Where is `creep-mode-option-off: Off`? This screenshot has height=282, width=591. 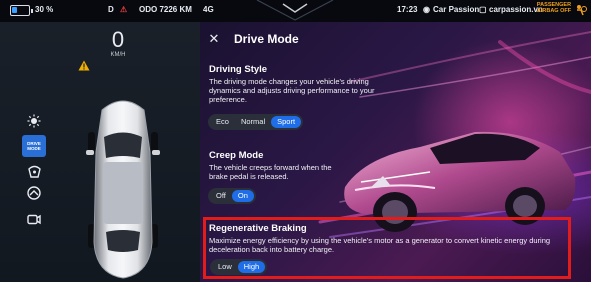
creep-mode-option-off: Off is located at coordinates (221, 196).